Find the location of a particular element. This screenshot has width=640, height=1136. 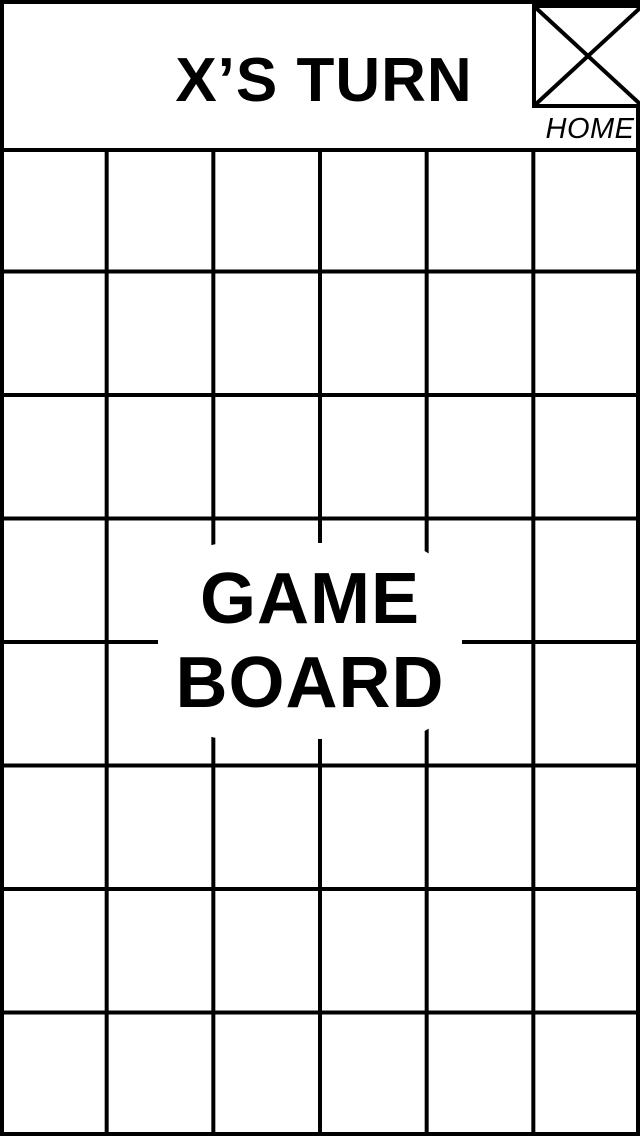

board-label: GAME BOARD is located at coordinates (310, 641).